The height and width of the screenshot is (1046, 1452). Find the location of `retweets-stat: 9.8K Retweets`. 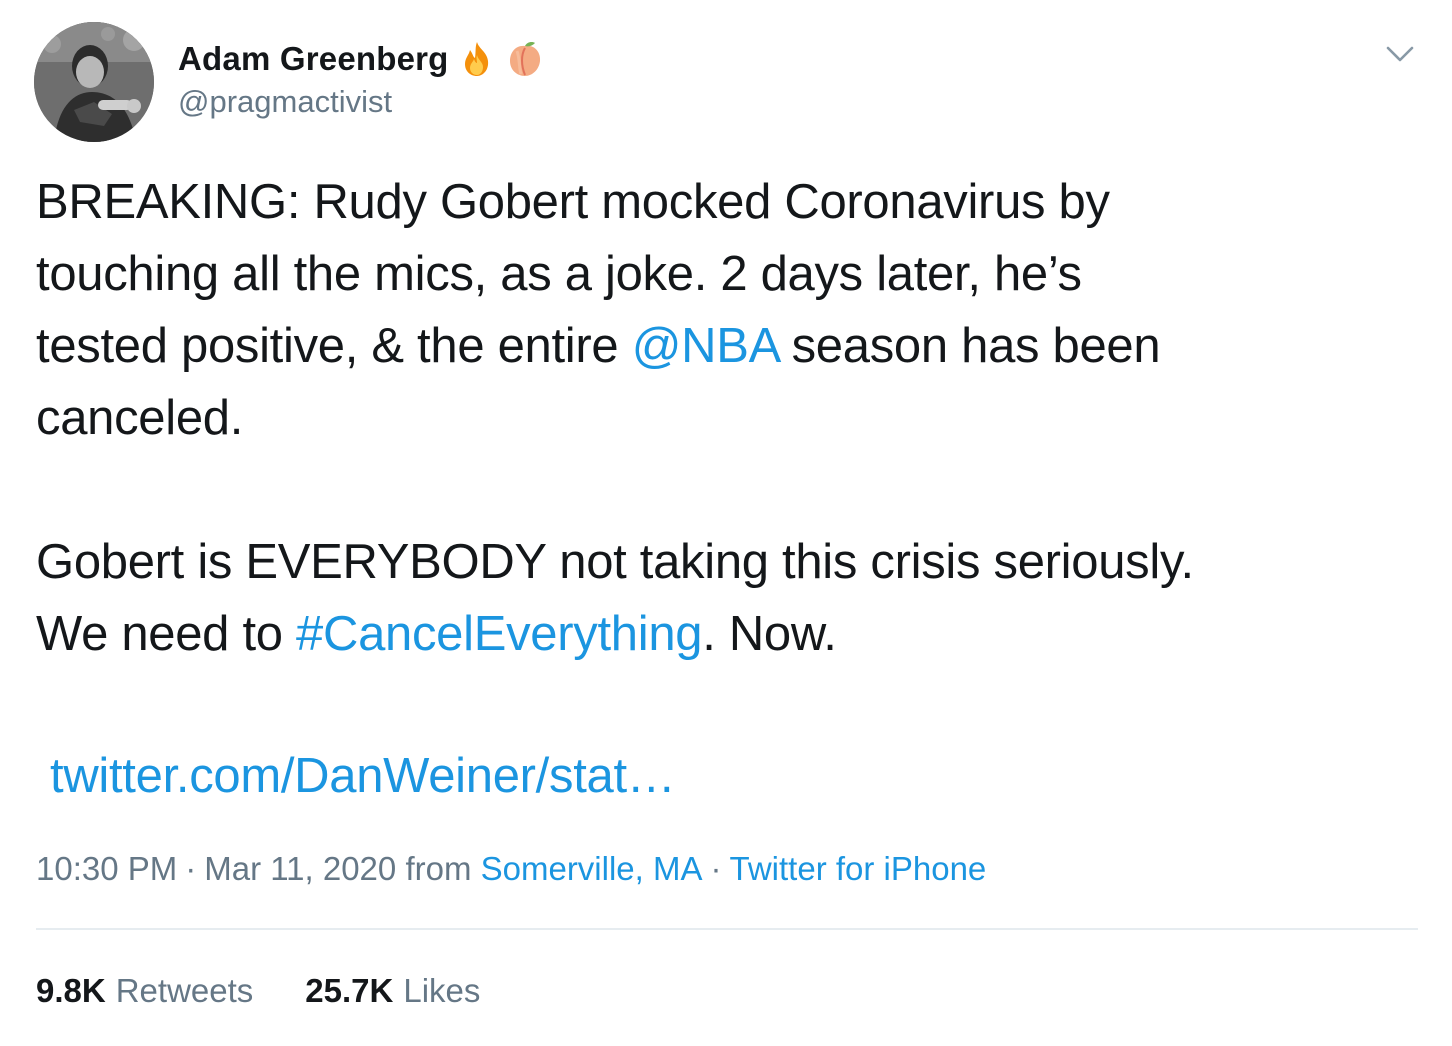

retweets-stat: 9.8K Retweets is located at coordinates (144, 991).